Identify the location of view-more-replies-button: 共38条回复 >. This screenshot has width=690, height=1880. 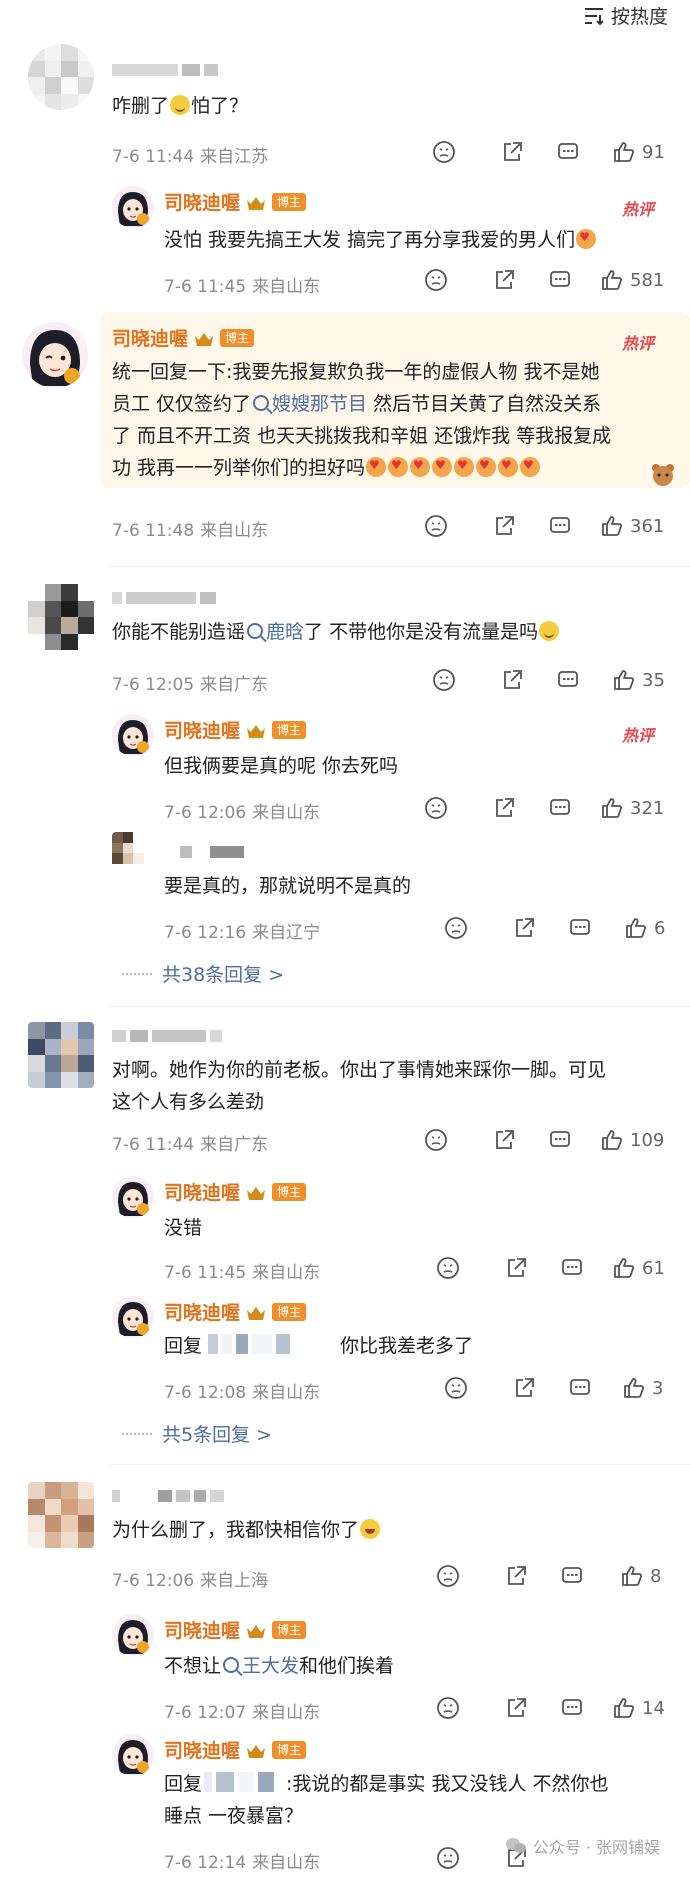
(203, 973).